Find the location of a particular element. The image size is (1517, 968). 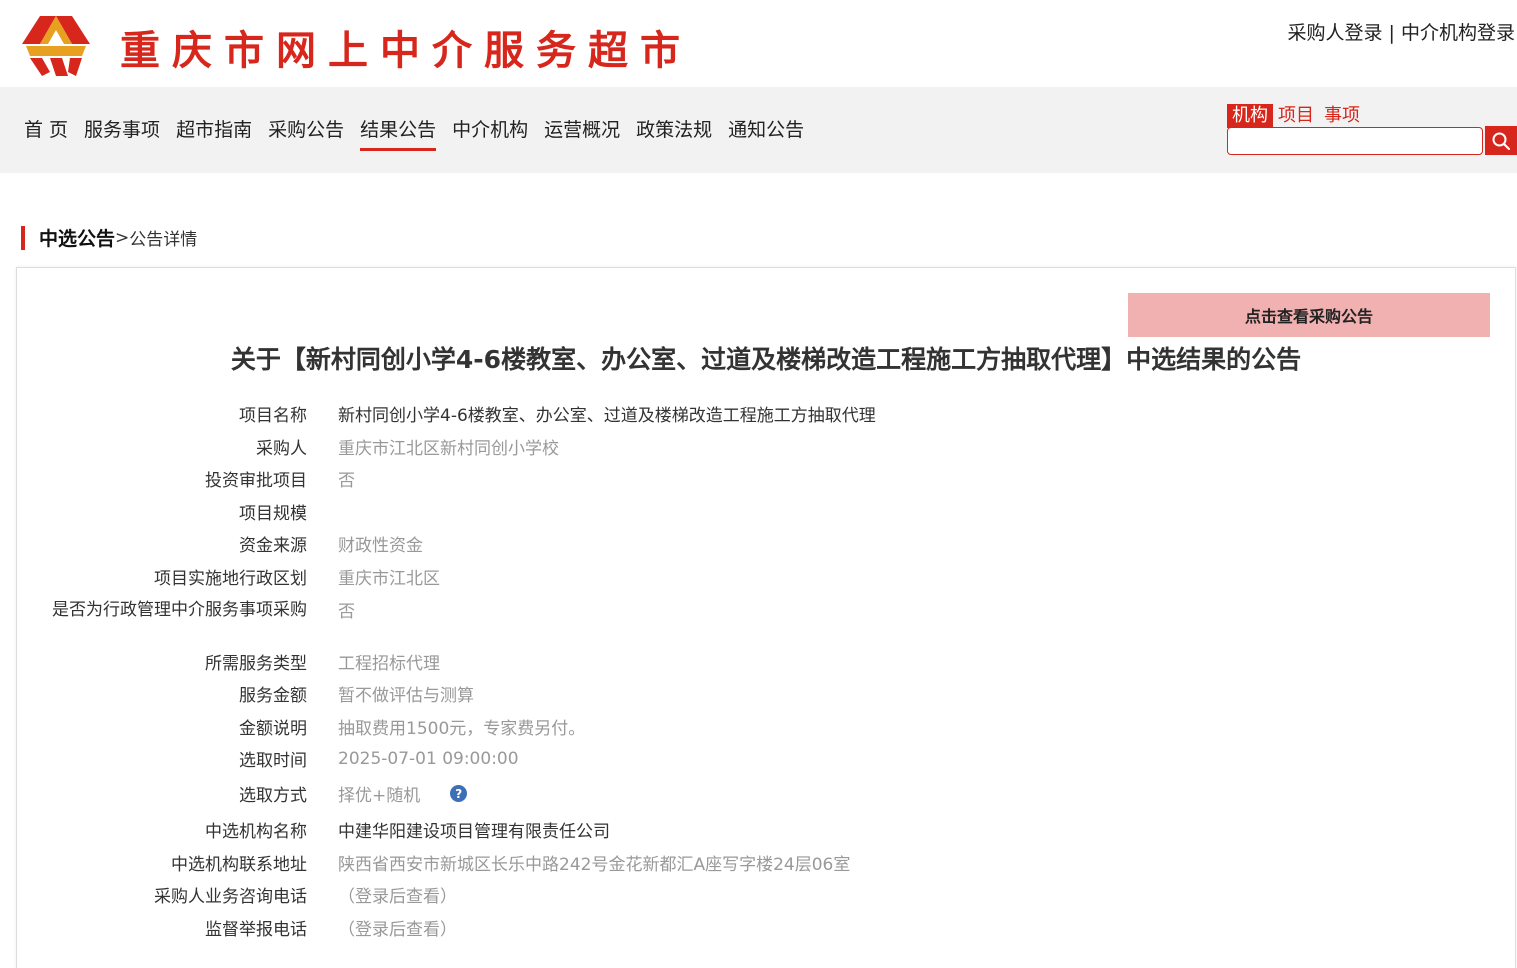

site-title: 重庆市网上中介服务超市 is located at coordinates (406, 50).